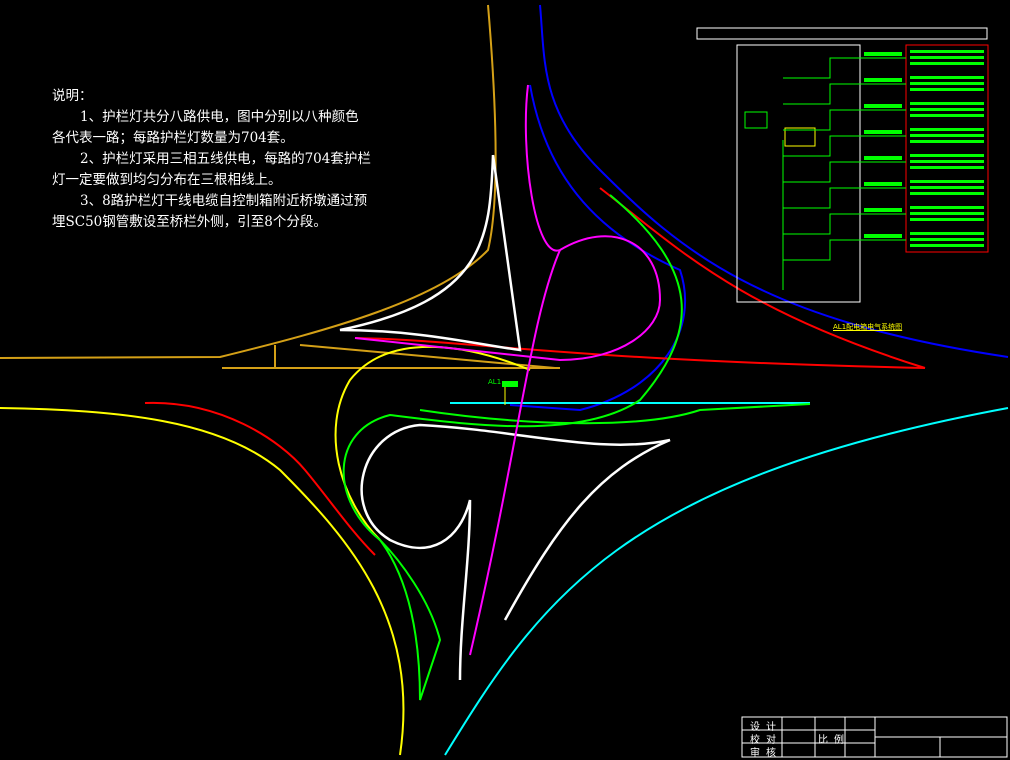  I want to click on title-review: 审 核, so click(763, 753).